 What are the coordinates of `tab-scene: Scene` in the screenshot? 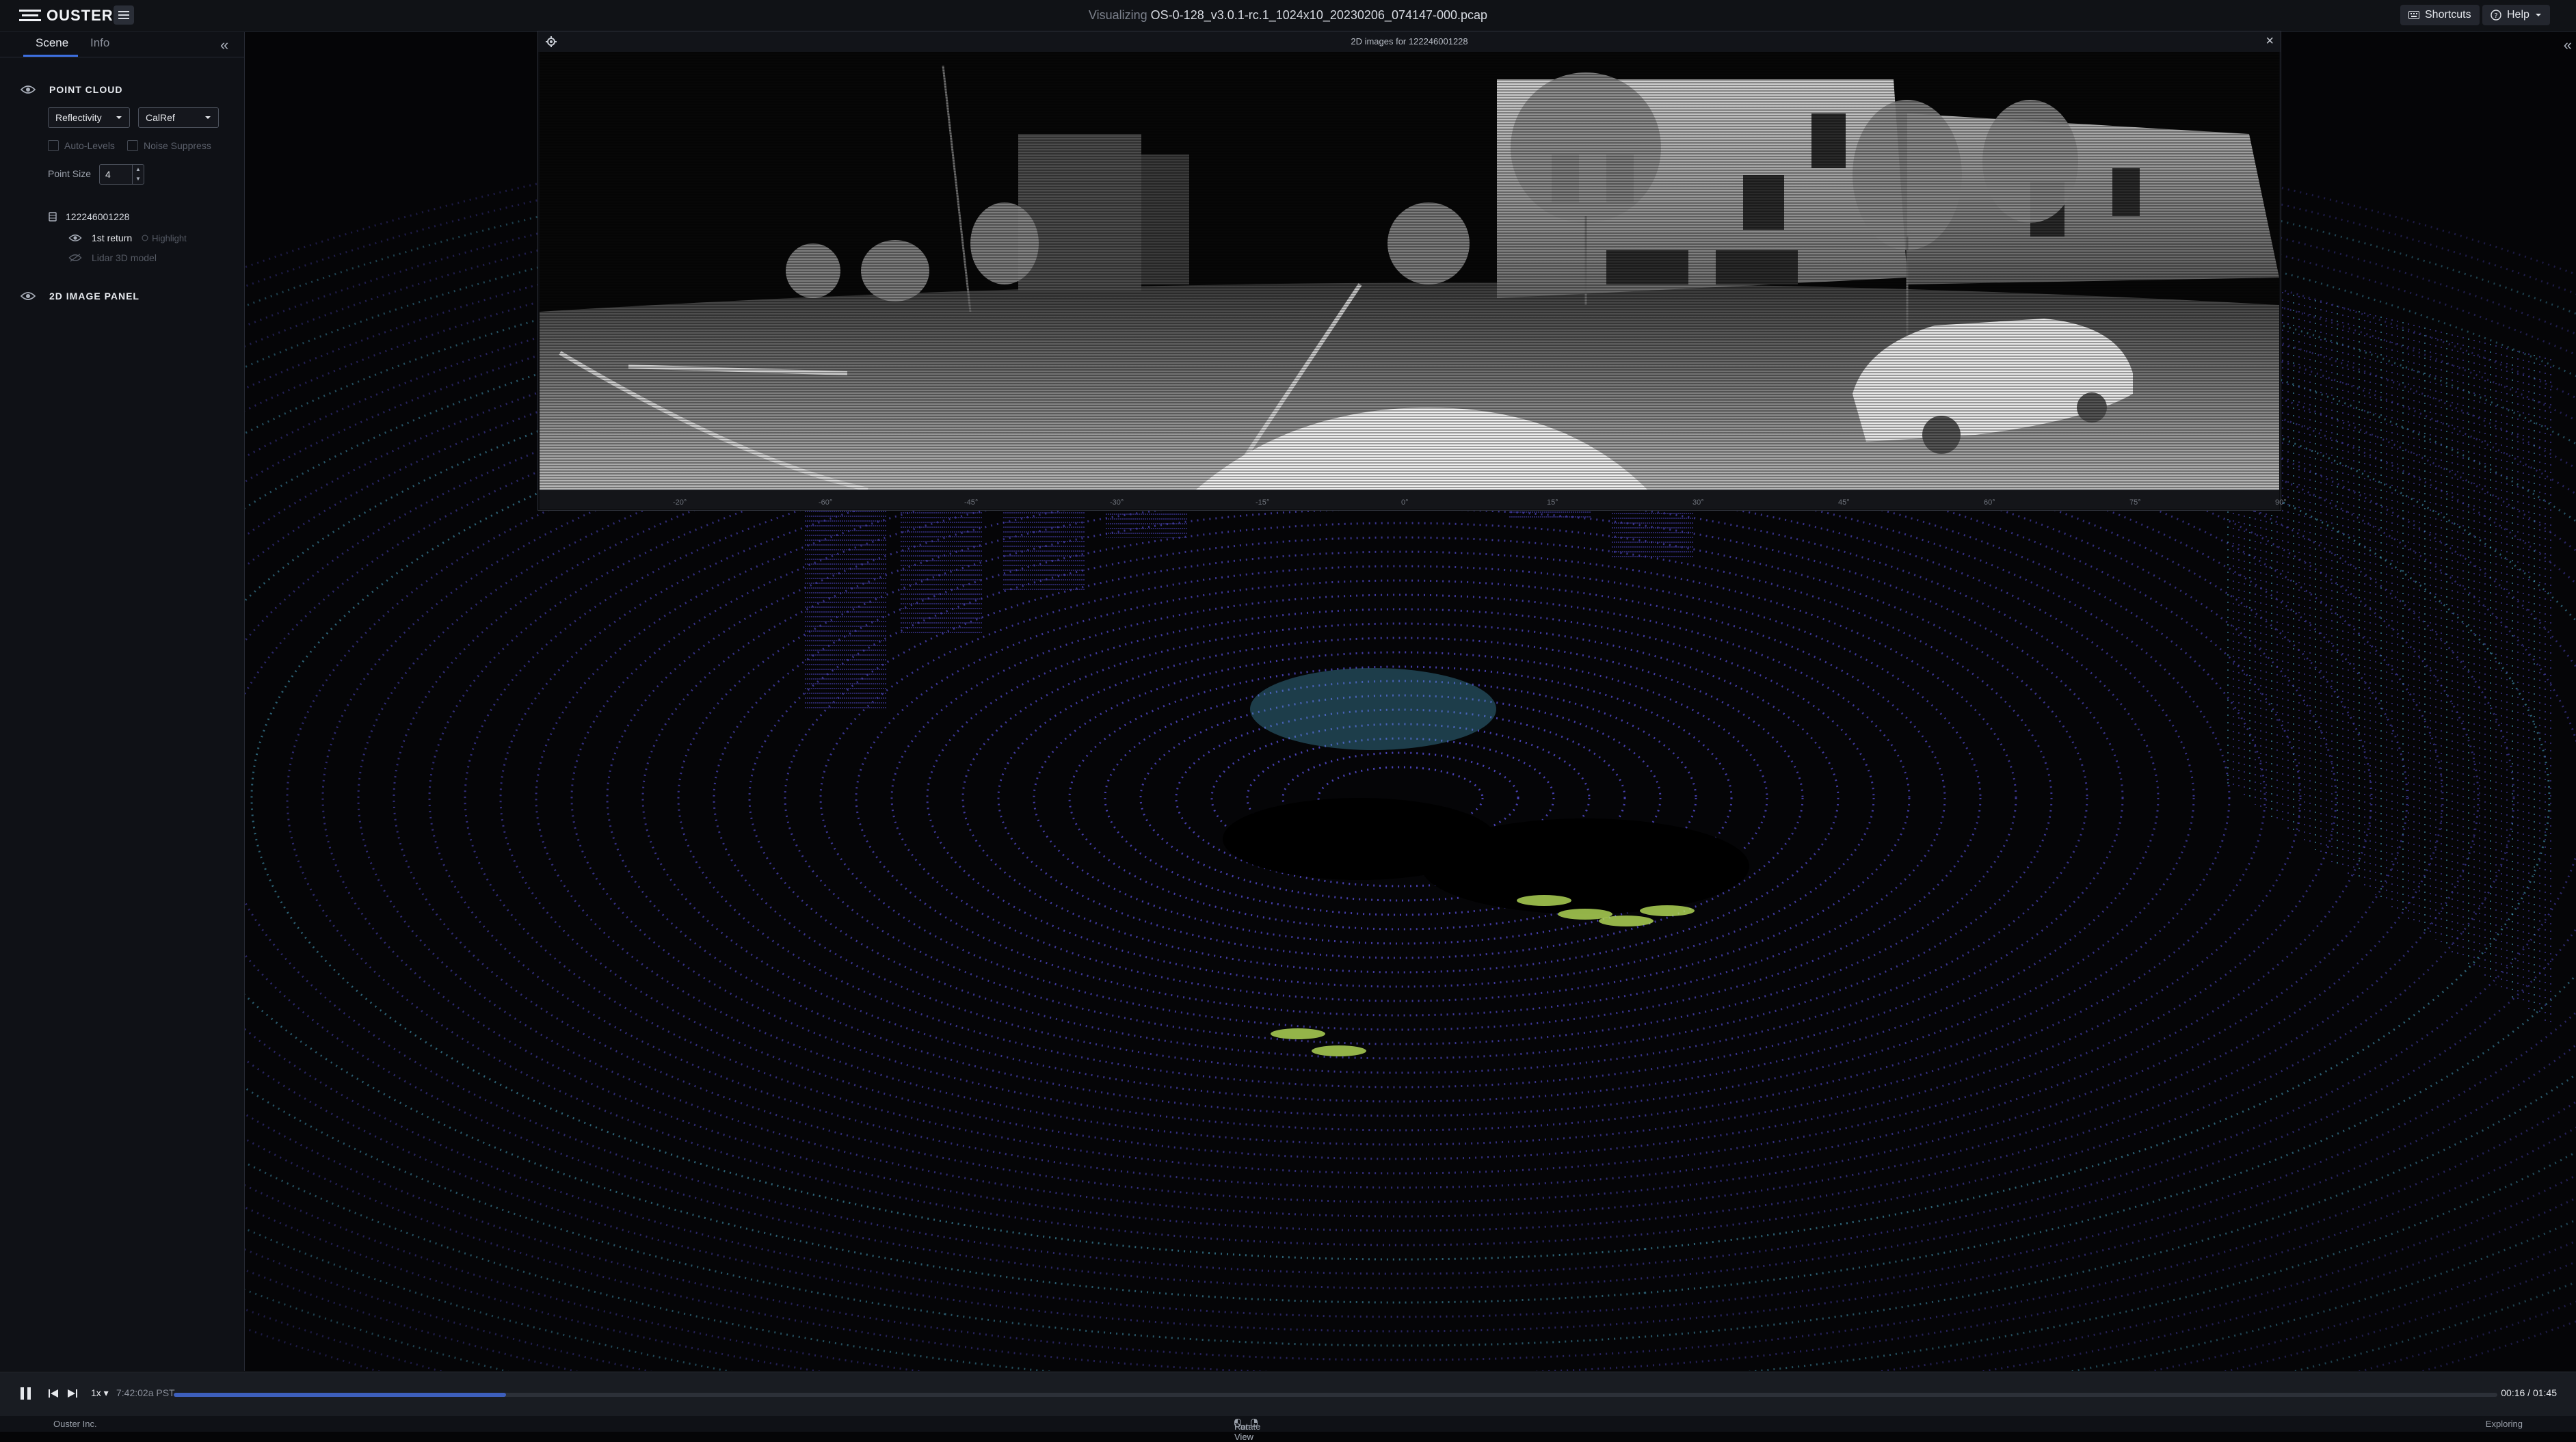 It's located at (52, 43).